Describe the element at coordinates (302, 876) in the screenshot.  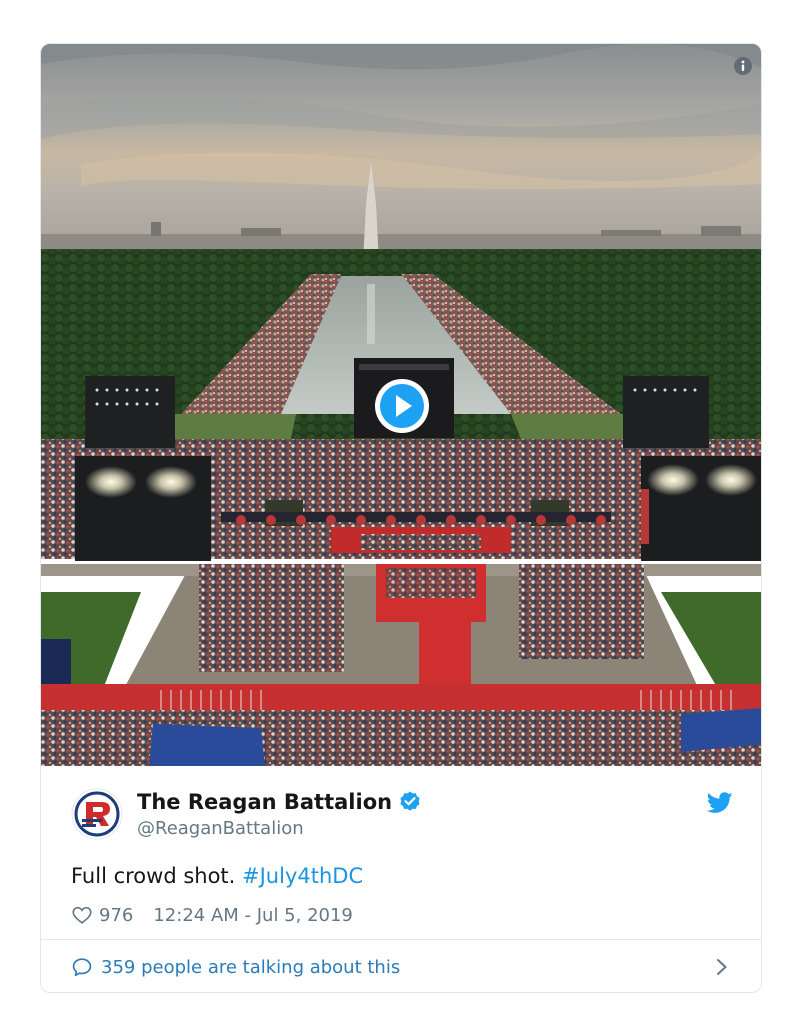
I see `hashtag-link: #July4thDC` at that location.